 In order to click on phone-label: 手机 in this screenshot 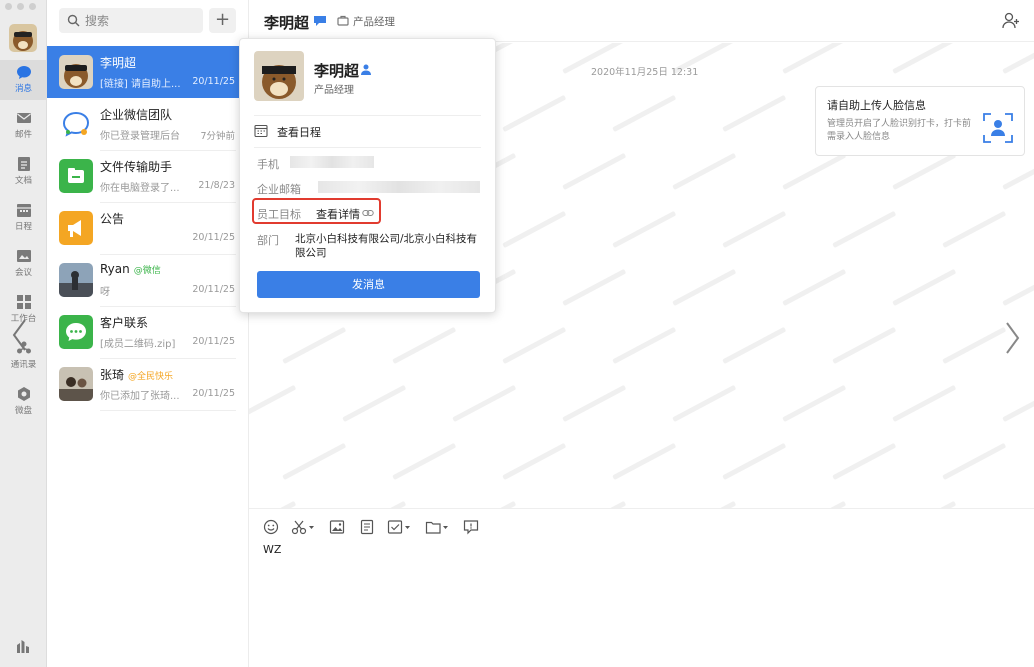, I will do `click(268, 164)`.